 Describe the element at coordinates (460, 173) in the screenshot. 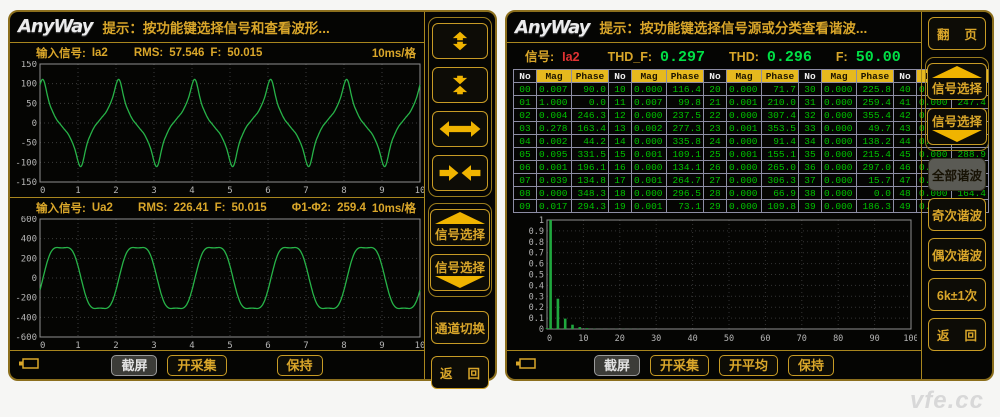

I see `horizontal-compress-button` at that location.